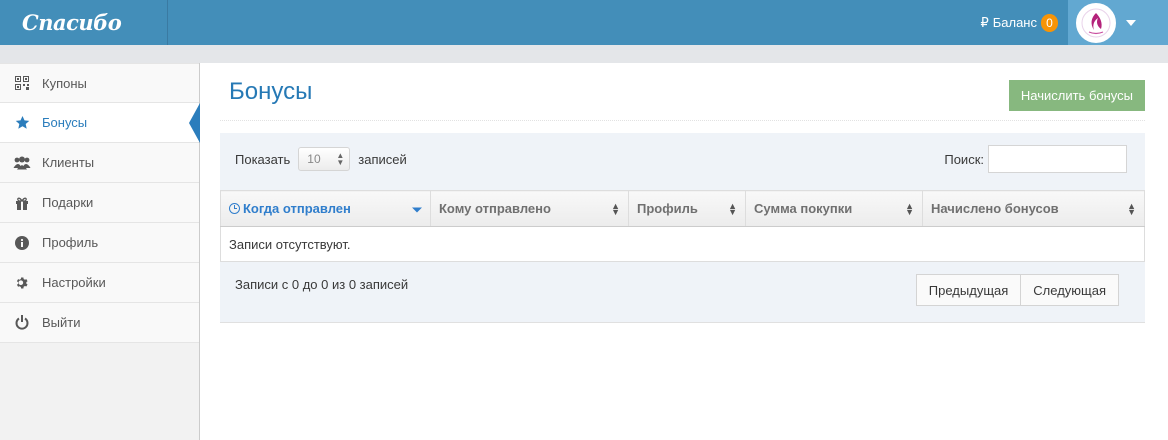  I want to click on sidebar-item-gifts: Подарки, so click(99, 203).